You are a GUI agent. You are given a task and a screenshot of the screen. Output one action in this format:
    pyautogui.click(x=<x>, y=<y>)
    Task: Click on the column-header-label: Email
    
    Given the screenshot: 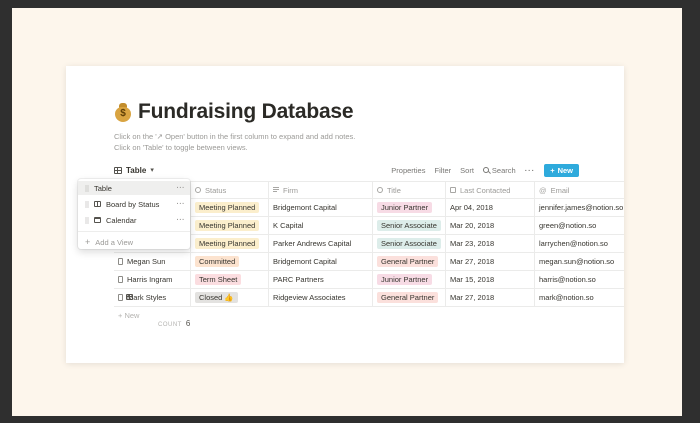 What is the action you would take?
    pyautogui.click(x=560, y=190)
    